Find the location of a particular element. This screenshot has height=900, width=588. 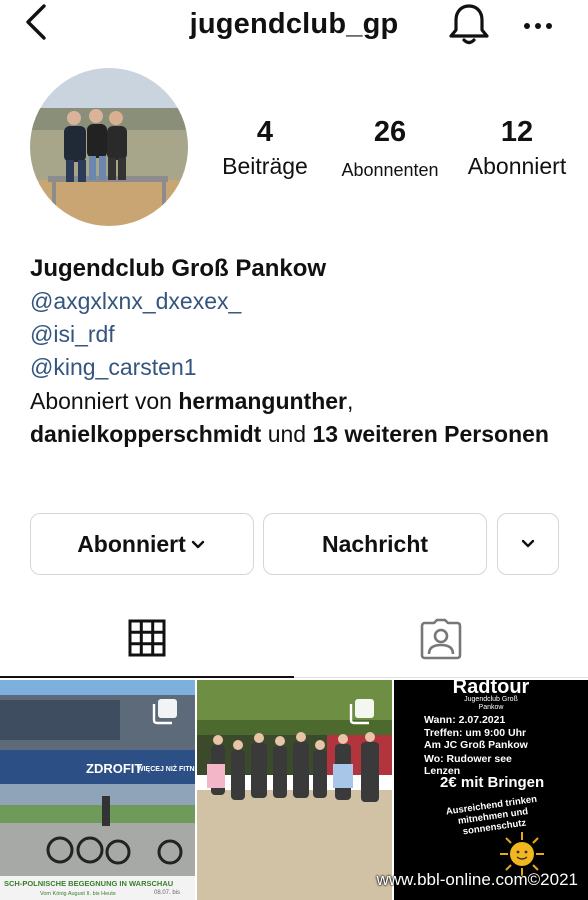

bio-mention-3: @king_carsten1 is located at coordinates (300, 367).